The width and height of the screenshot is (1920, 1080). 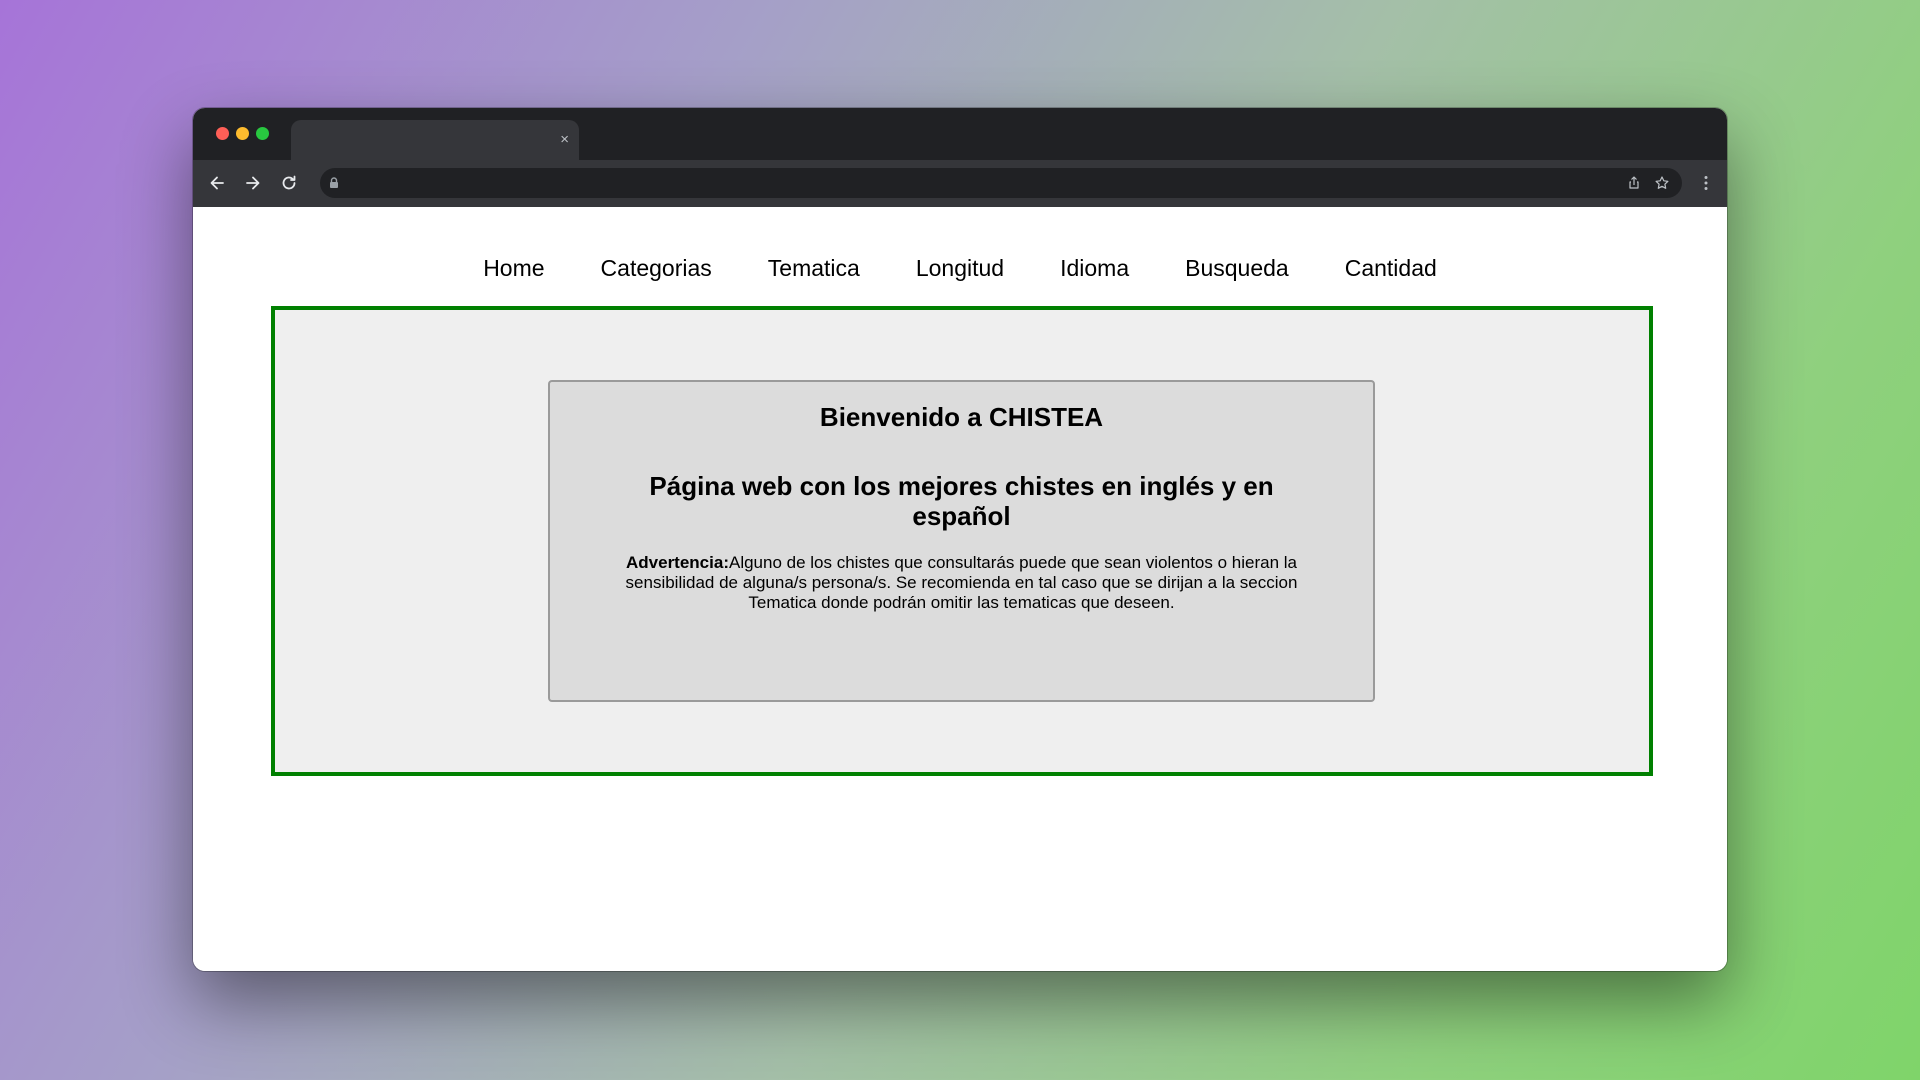 What do you see at coordinates (814, 268) in the screenshot?
I see `nav-item-tematica: Tematica` at bounding box center [814, 268].